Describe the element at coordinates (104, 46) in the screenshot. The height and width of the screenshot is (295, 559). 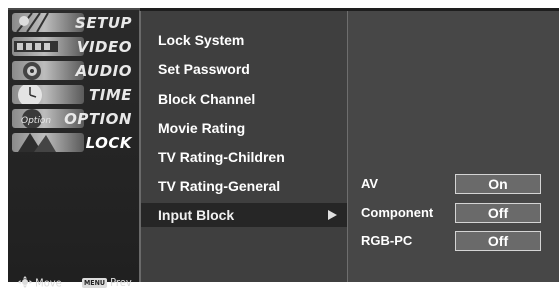
I see `menu-item-label: VIDEO` at that location.